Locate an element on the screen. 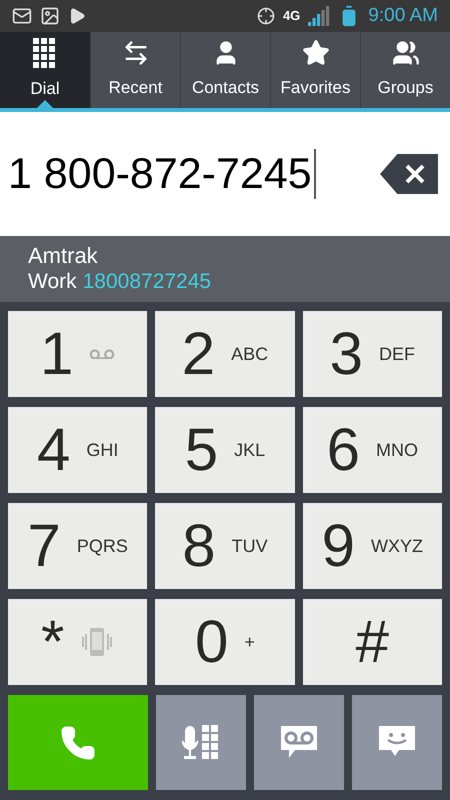  voicemail-icon is located at coordinates (102, 354).